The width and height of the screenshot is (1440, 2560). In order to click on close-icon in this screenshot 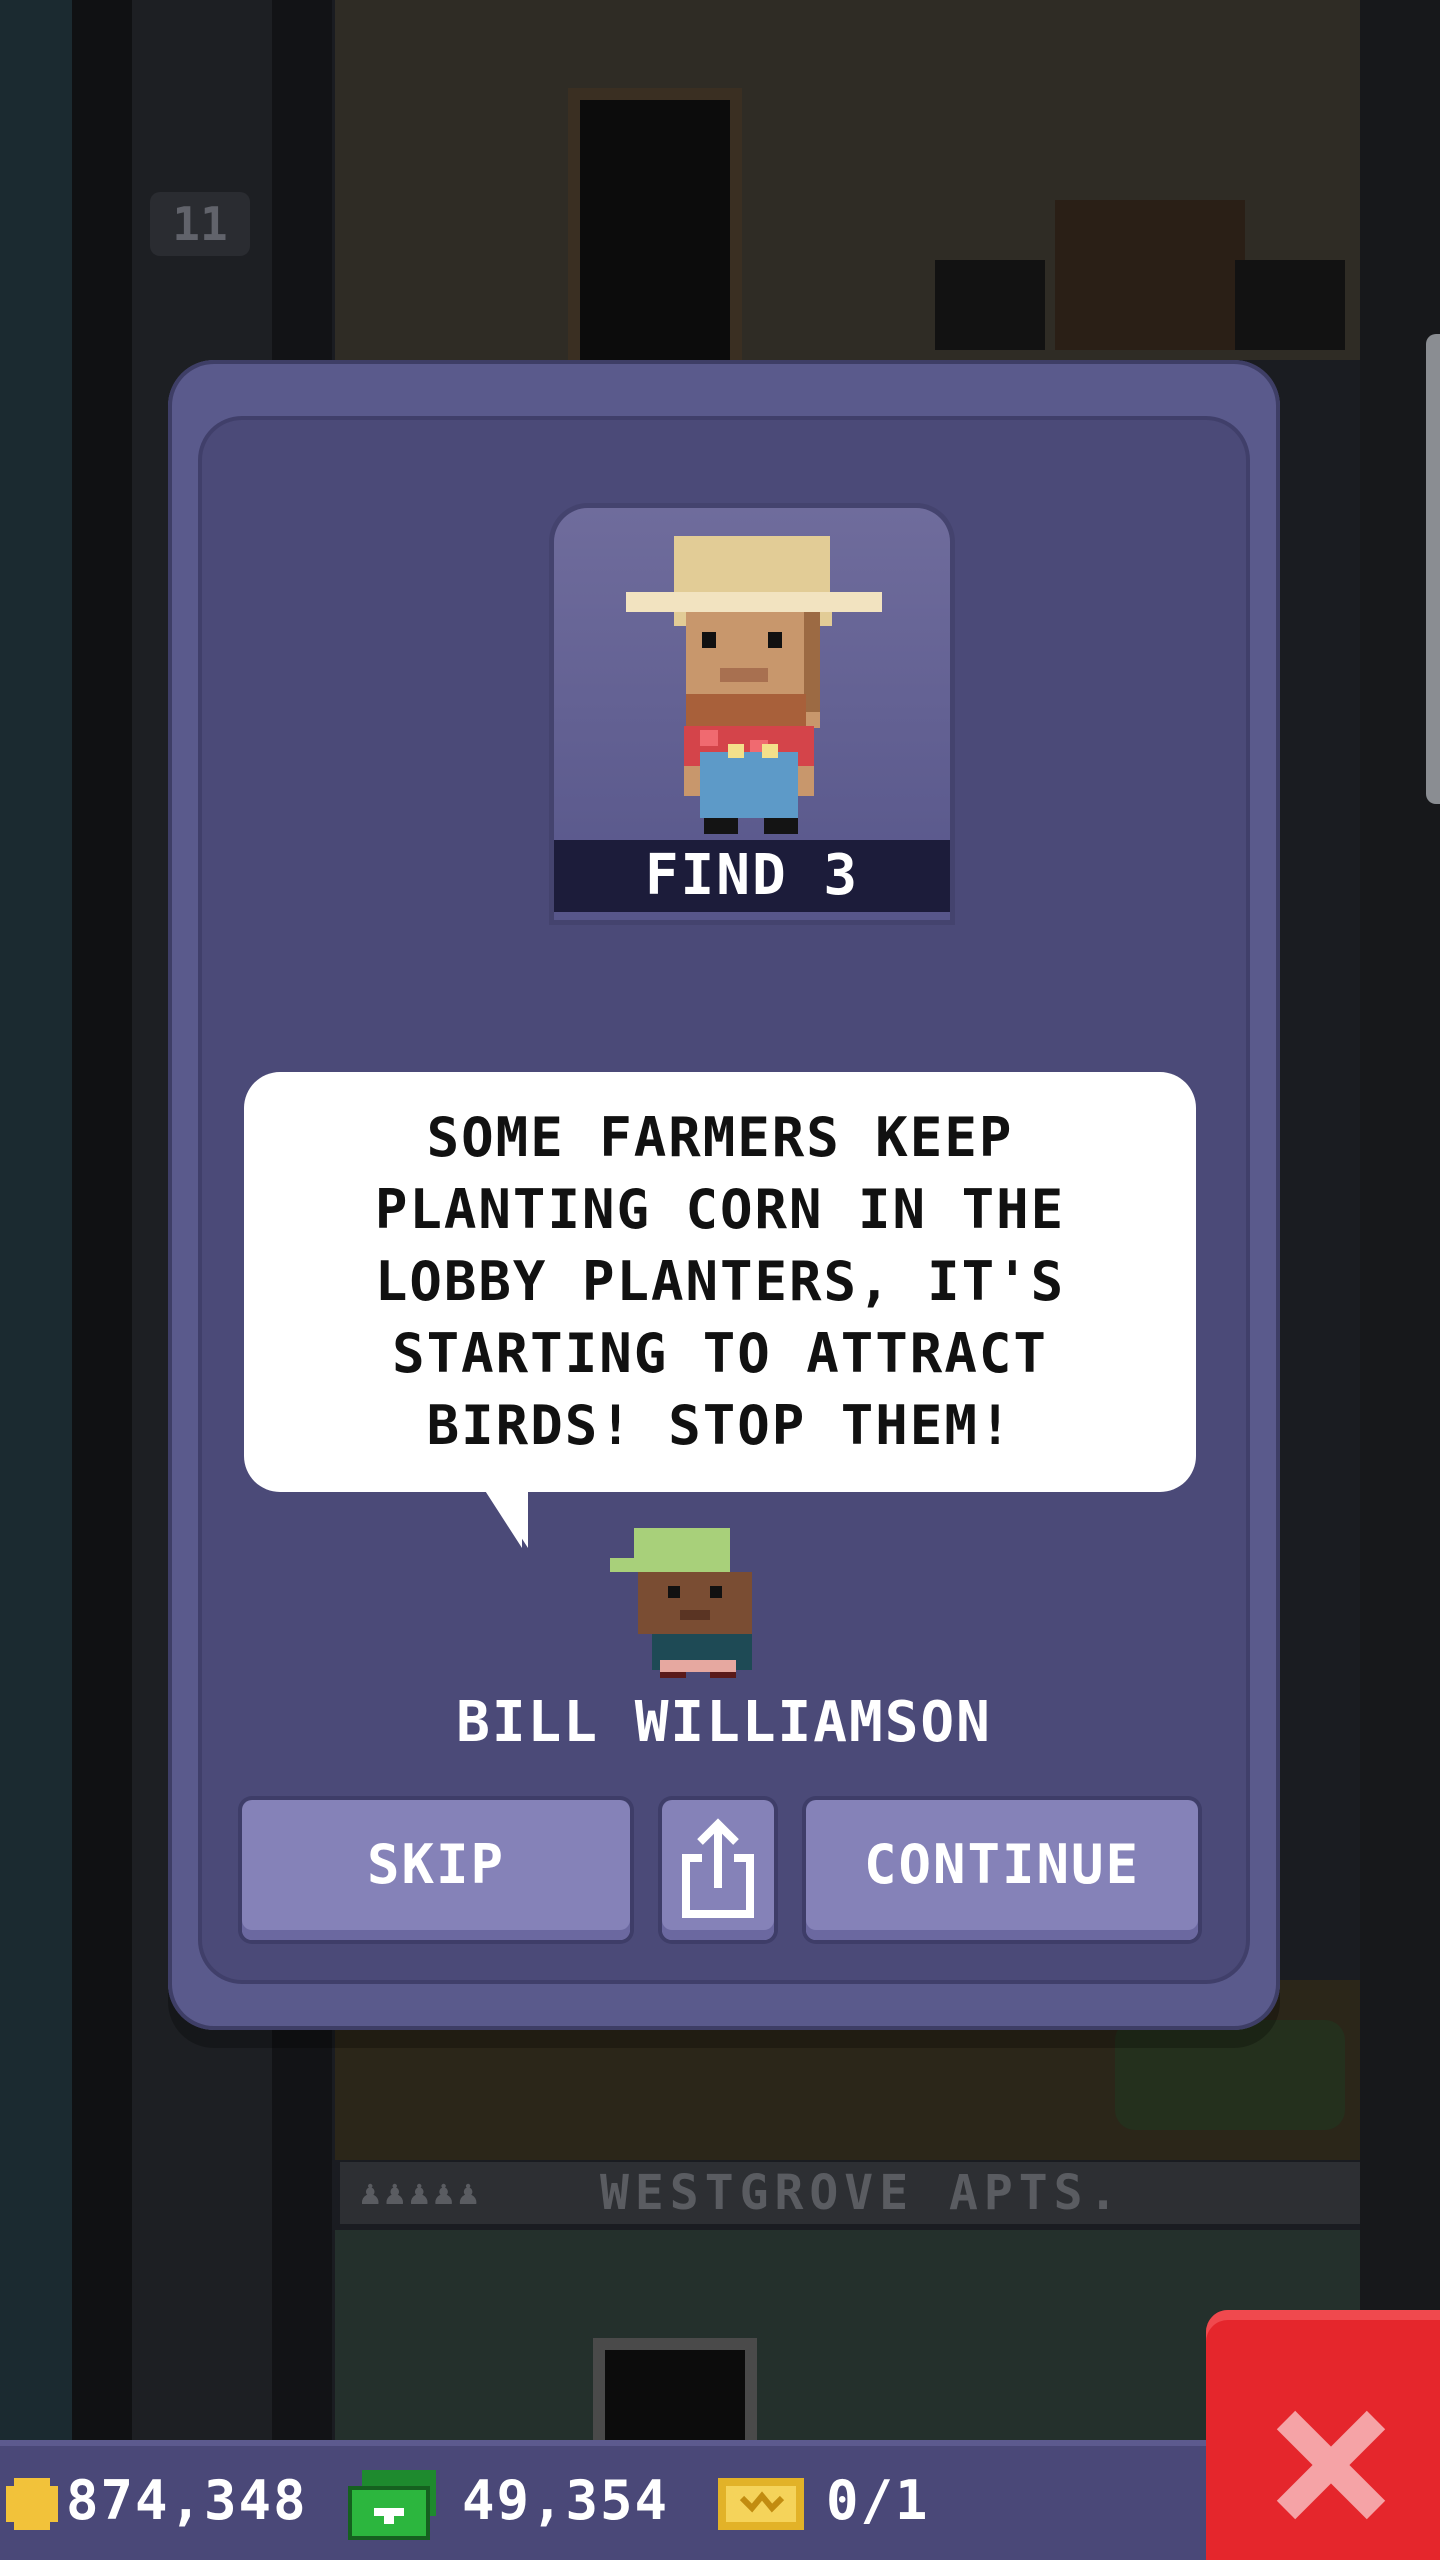, I will do `click(1331, 2465)`.